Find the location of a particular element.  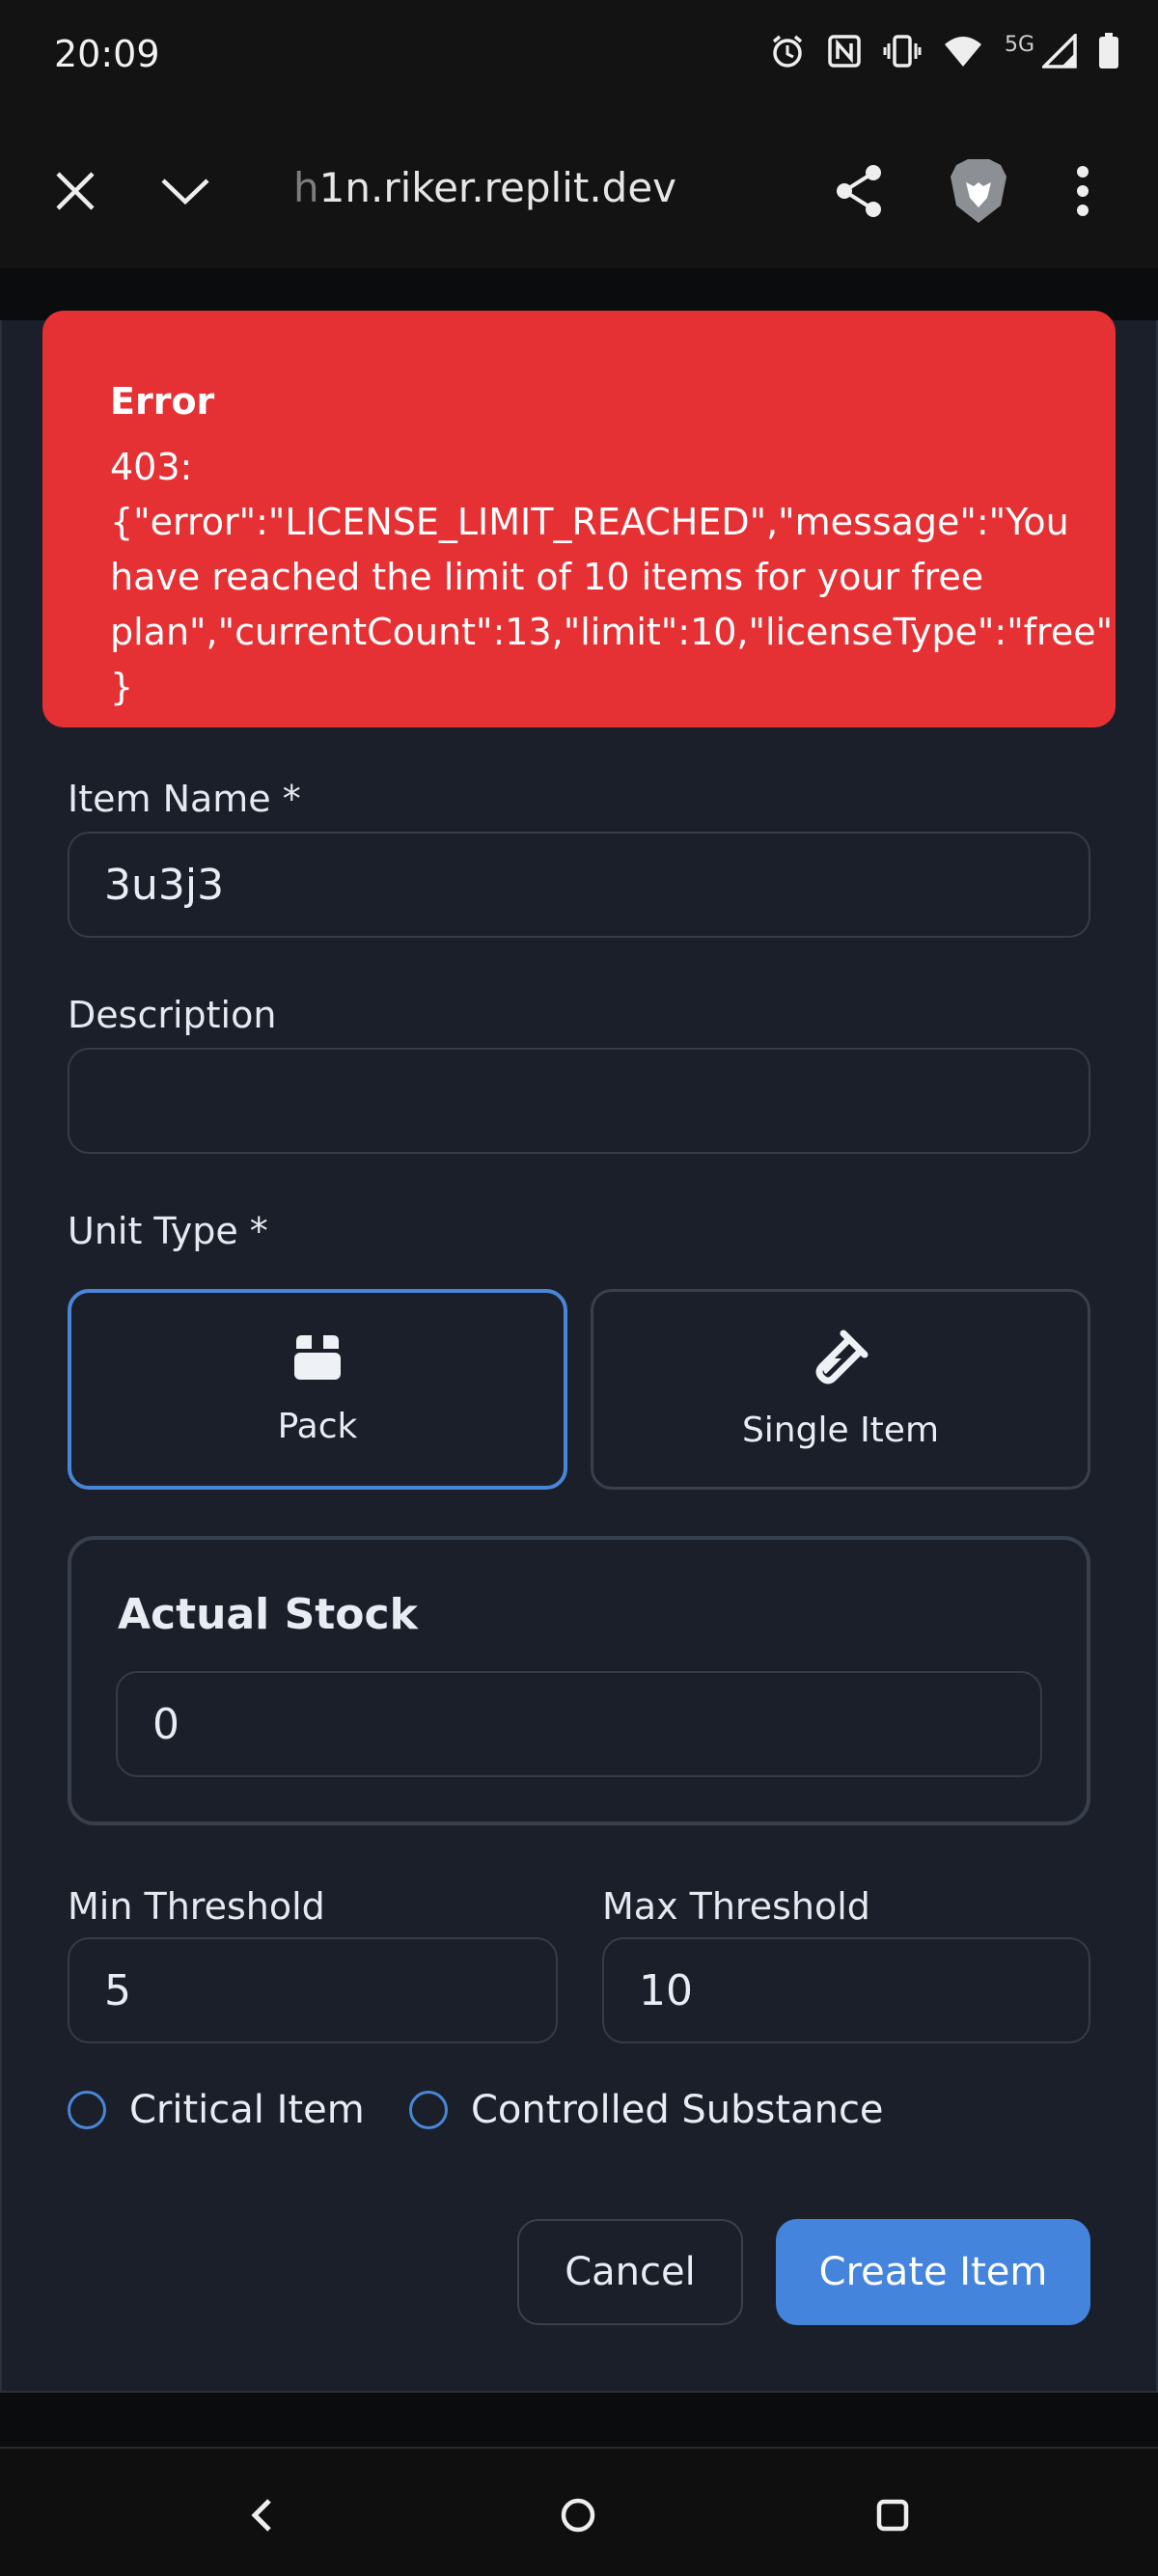

system-nav-bar is located at coordinates (579, 2512).